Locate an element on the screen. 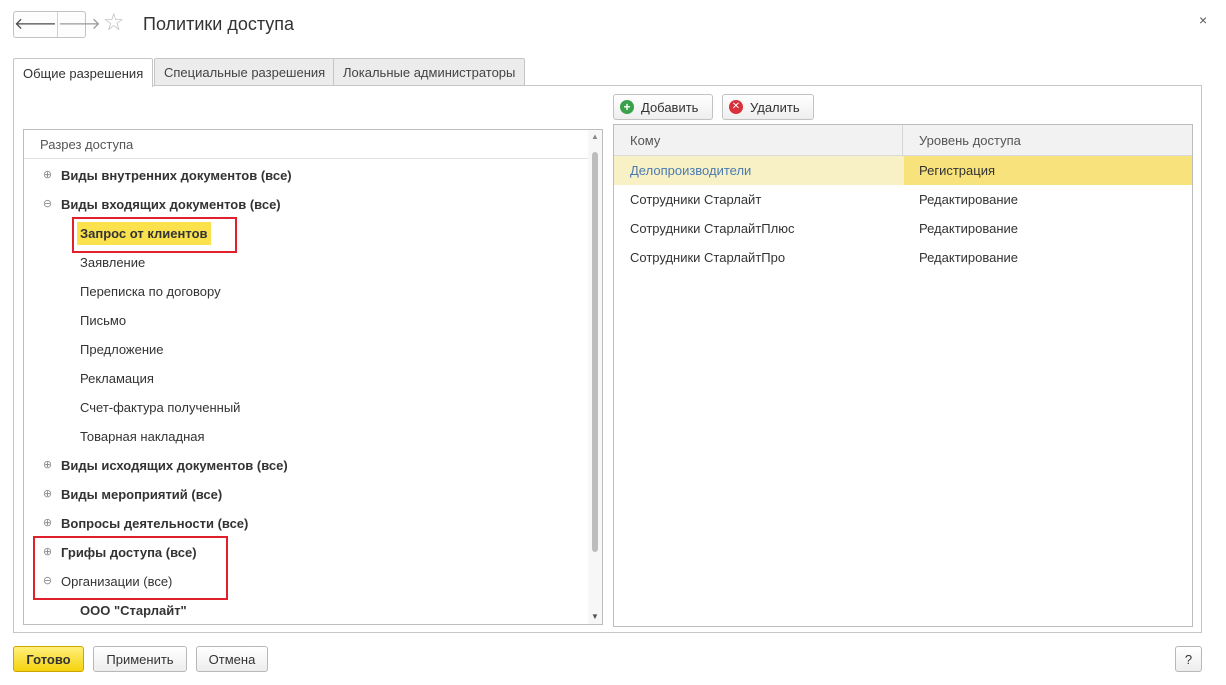 This screenshot has width=1226, height=685. tree-row-label: Товарная накладная is located at coordinates (142, 436).